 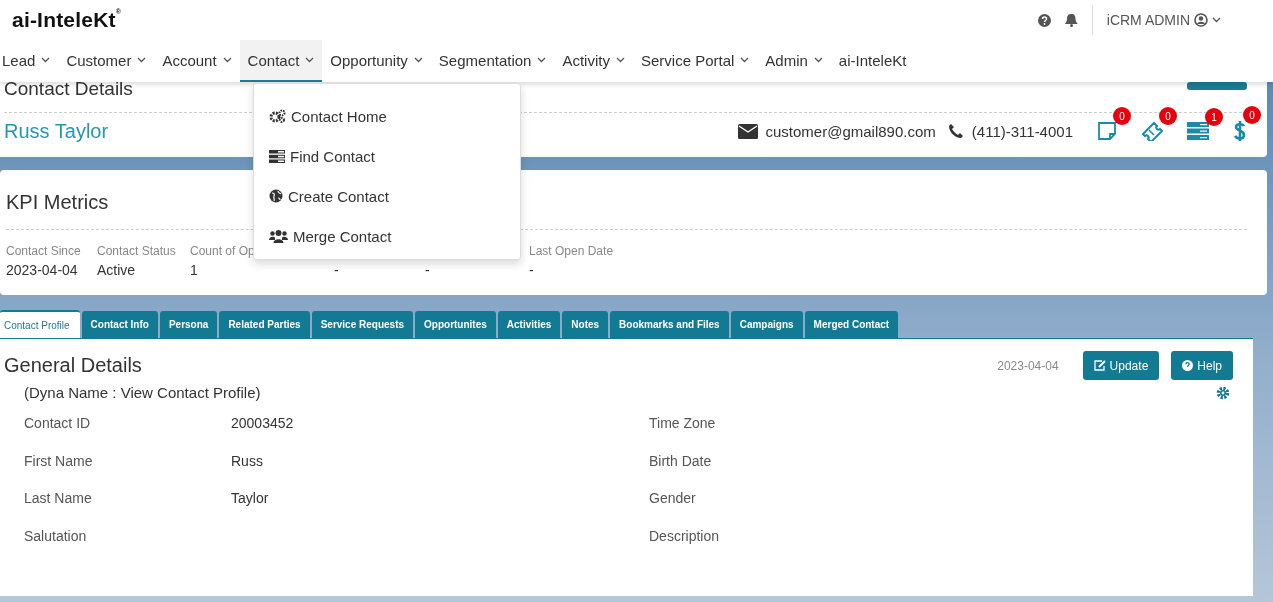 What do you see at coordinates (1121, 365) in the screenshot?
I see `update-button: Update` at bounding box center [1121, 365].